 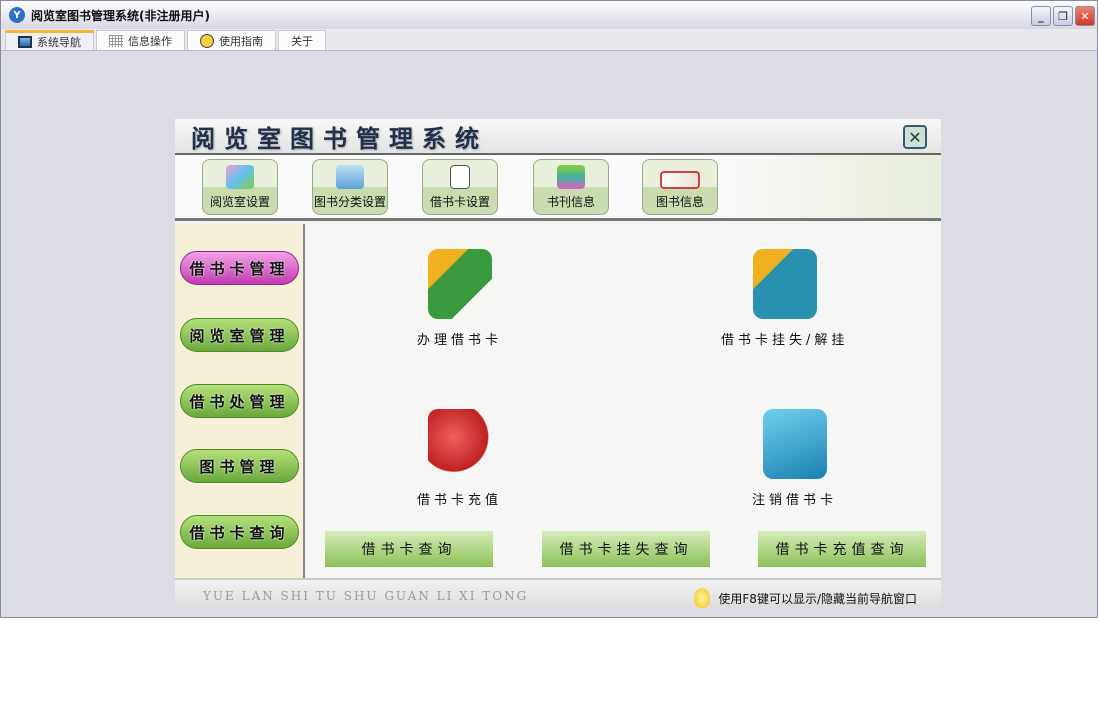 I want to click on button-label: 图书分类设置, so click(x=349, y=202).